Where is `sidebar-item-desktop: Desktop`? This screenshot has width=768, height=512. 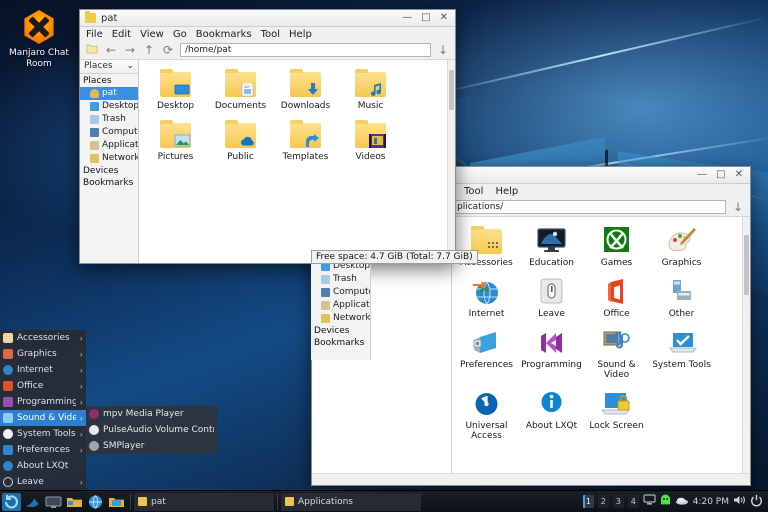 sidebar-item-desktop: Desktop is located at coordinates (109, 106).